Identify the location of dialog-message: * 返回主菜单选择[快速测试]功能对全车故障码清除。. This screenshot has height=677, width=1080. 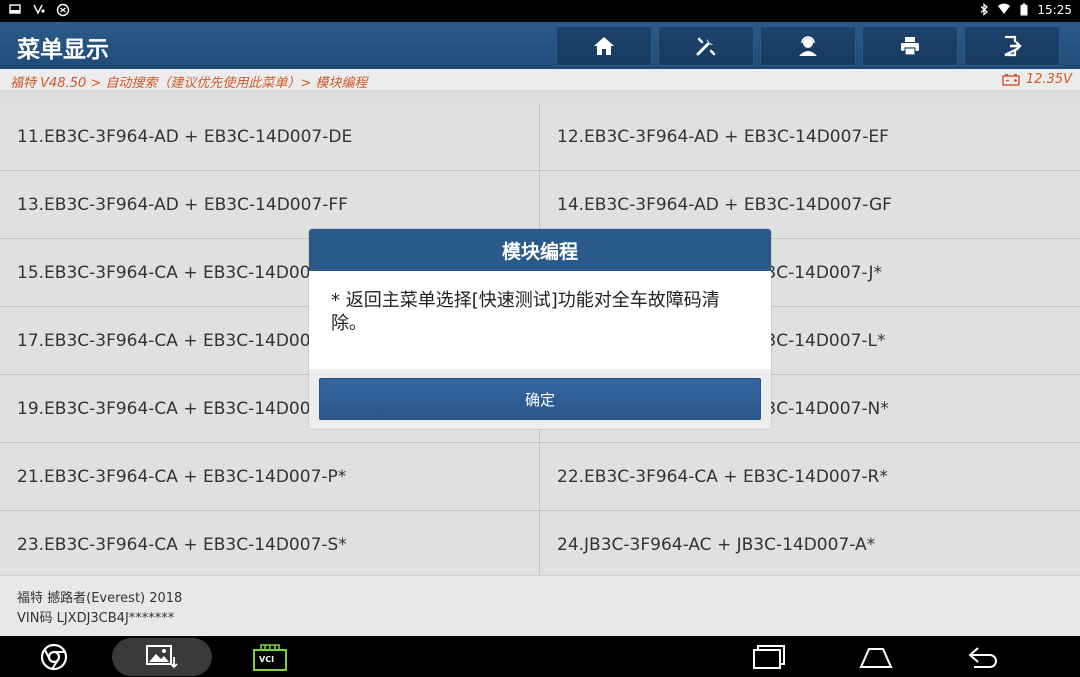
(525, 312).